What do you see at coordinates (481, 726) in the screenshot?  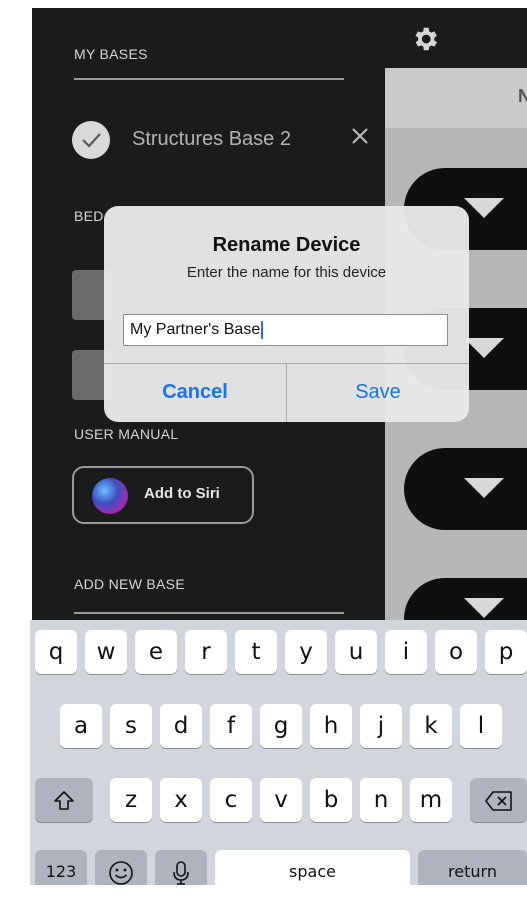 I see `key-l: l` at bounding box center [481, 726].